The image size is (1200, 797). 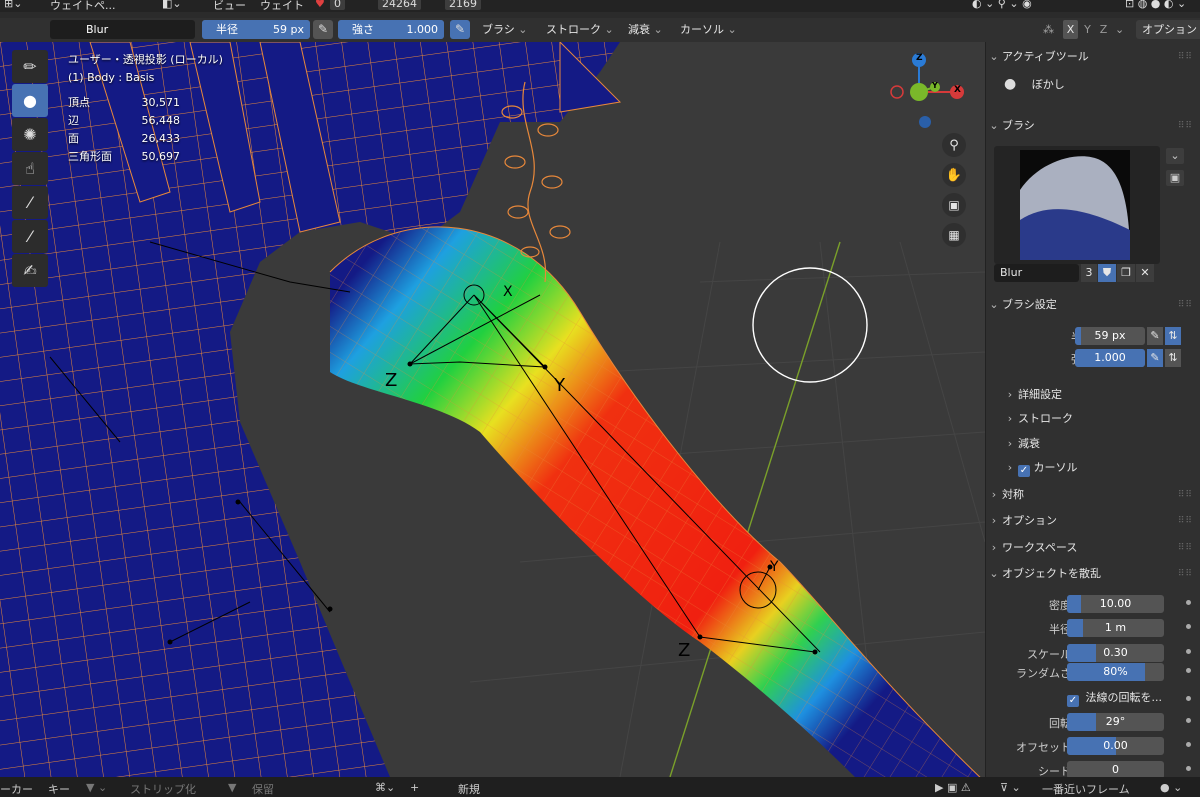 What do you see at coordinates (163, 789) in the screenshot?
I see `strip-button: ストリップ化` at bounding box center [163, 789].